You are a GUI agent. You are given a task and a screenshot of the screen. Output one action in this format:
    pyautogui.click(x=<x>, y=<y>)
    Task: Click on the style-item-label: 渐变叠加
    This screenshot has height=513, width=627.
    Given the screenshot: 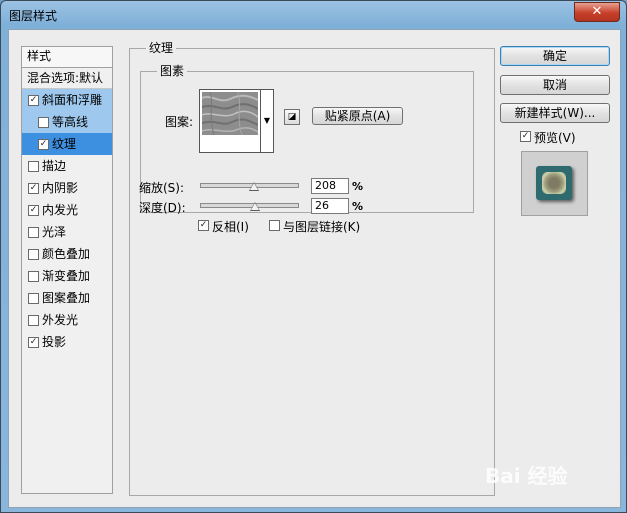 What is the action you would take?
    pyautogui.click(x=66, y=276)
    